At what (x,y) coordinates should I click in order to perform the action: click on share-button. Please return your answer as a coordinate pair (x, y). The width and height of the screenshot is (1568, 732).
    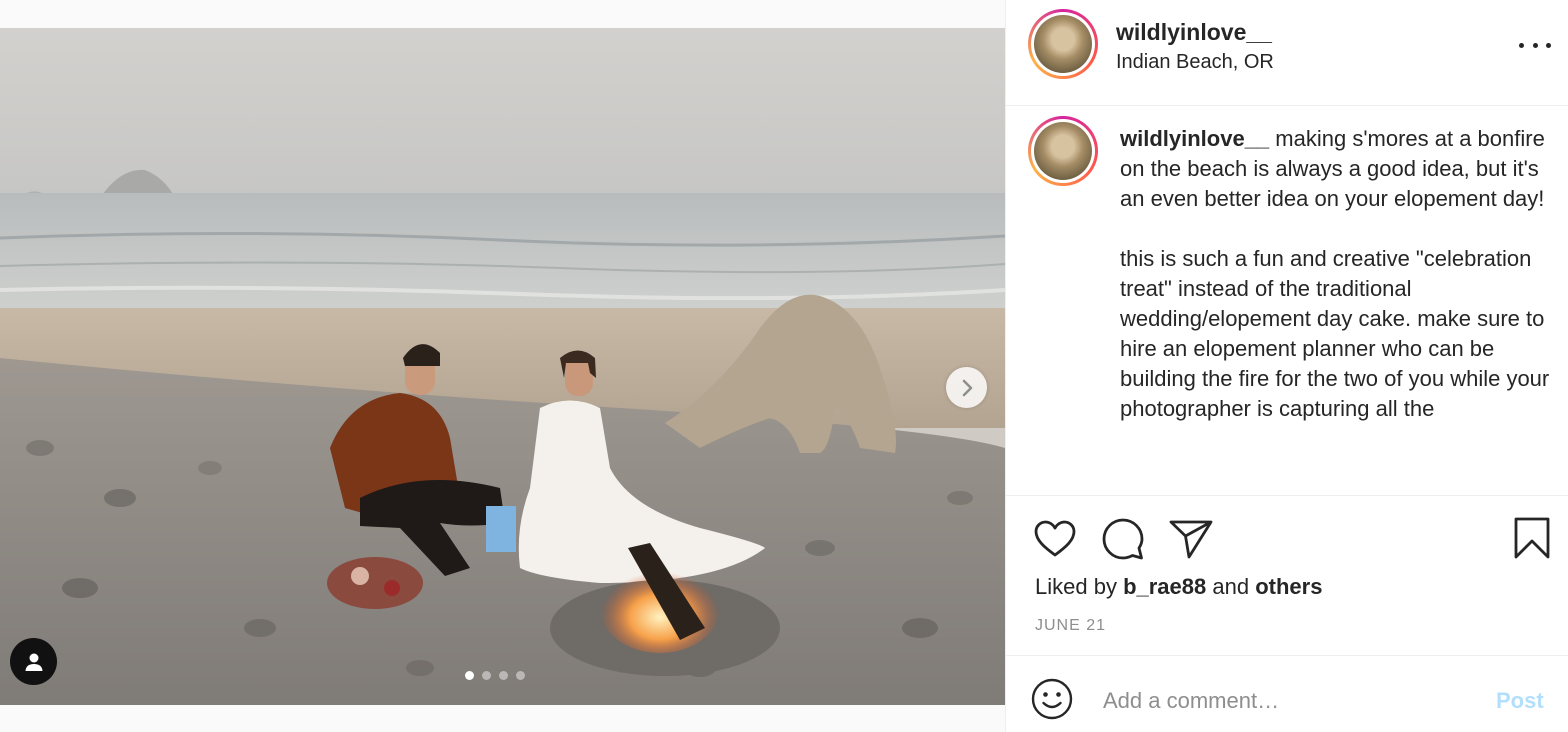
    Looking at the image, I should click on (1191, 539).